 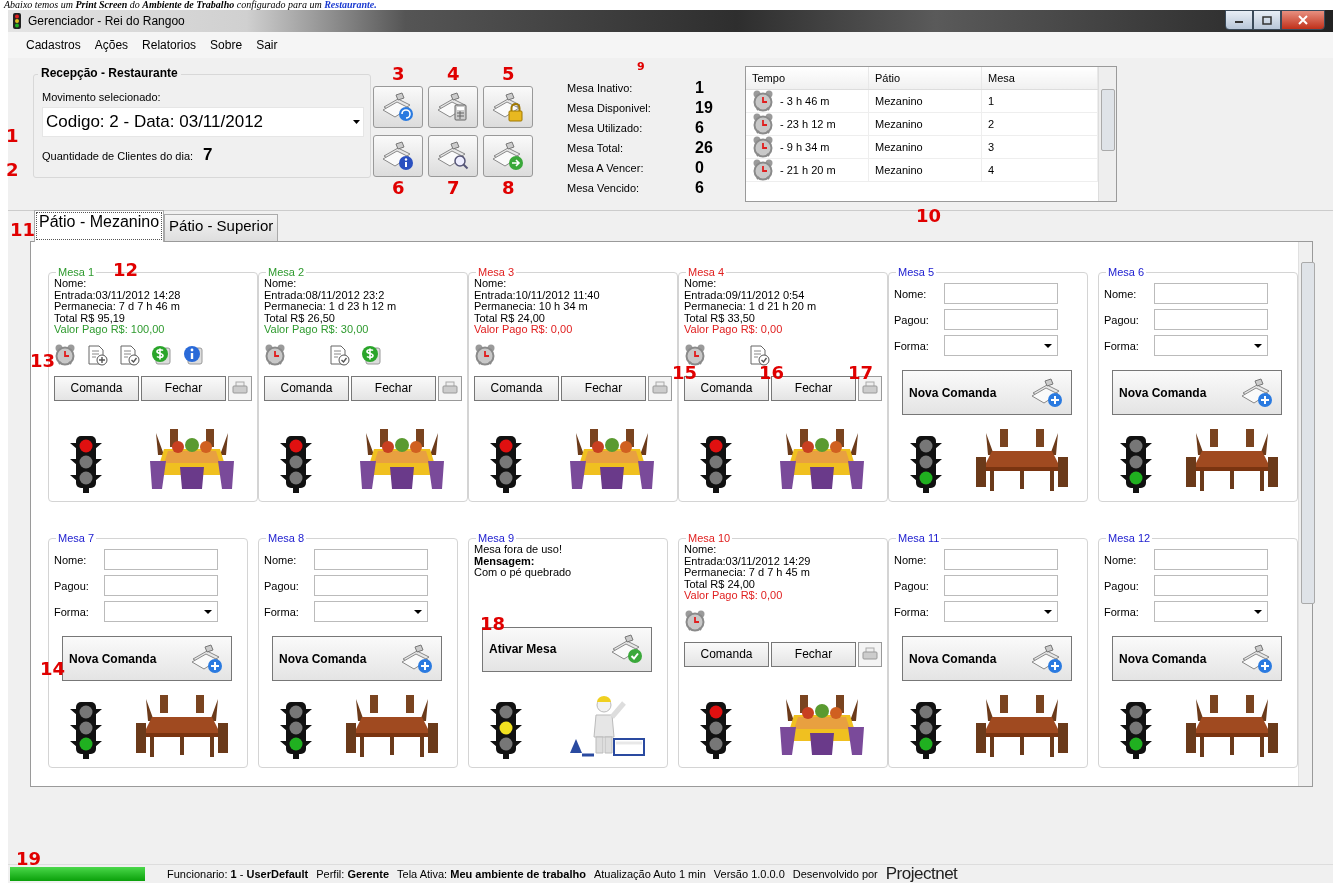 I want to click on close-icon, so click(x=1303, y=20).